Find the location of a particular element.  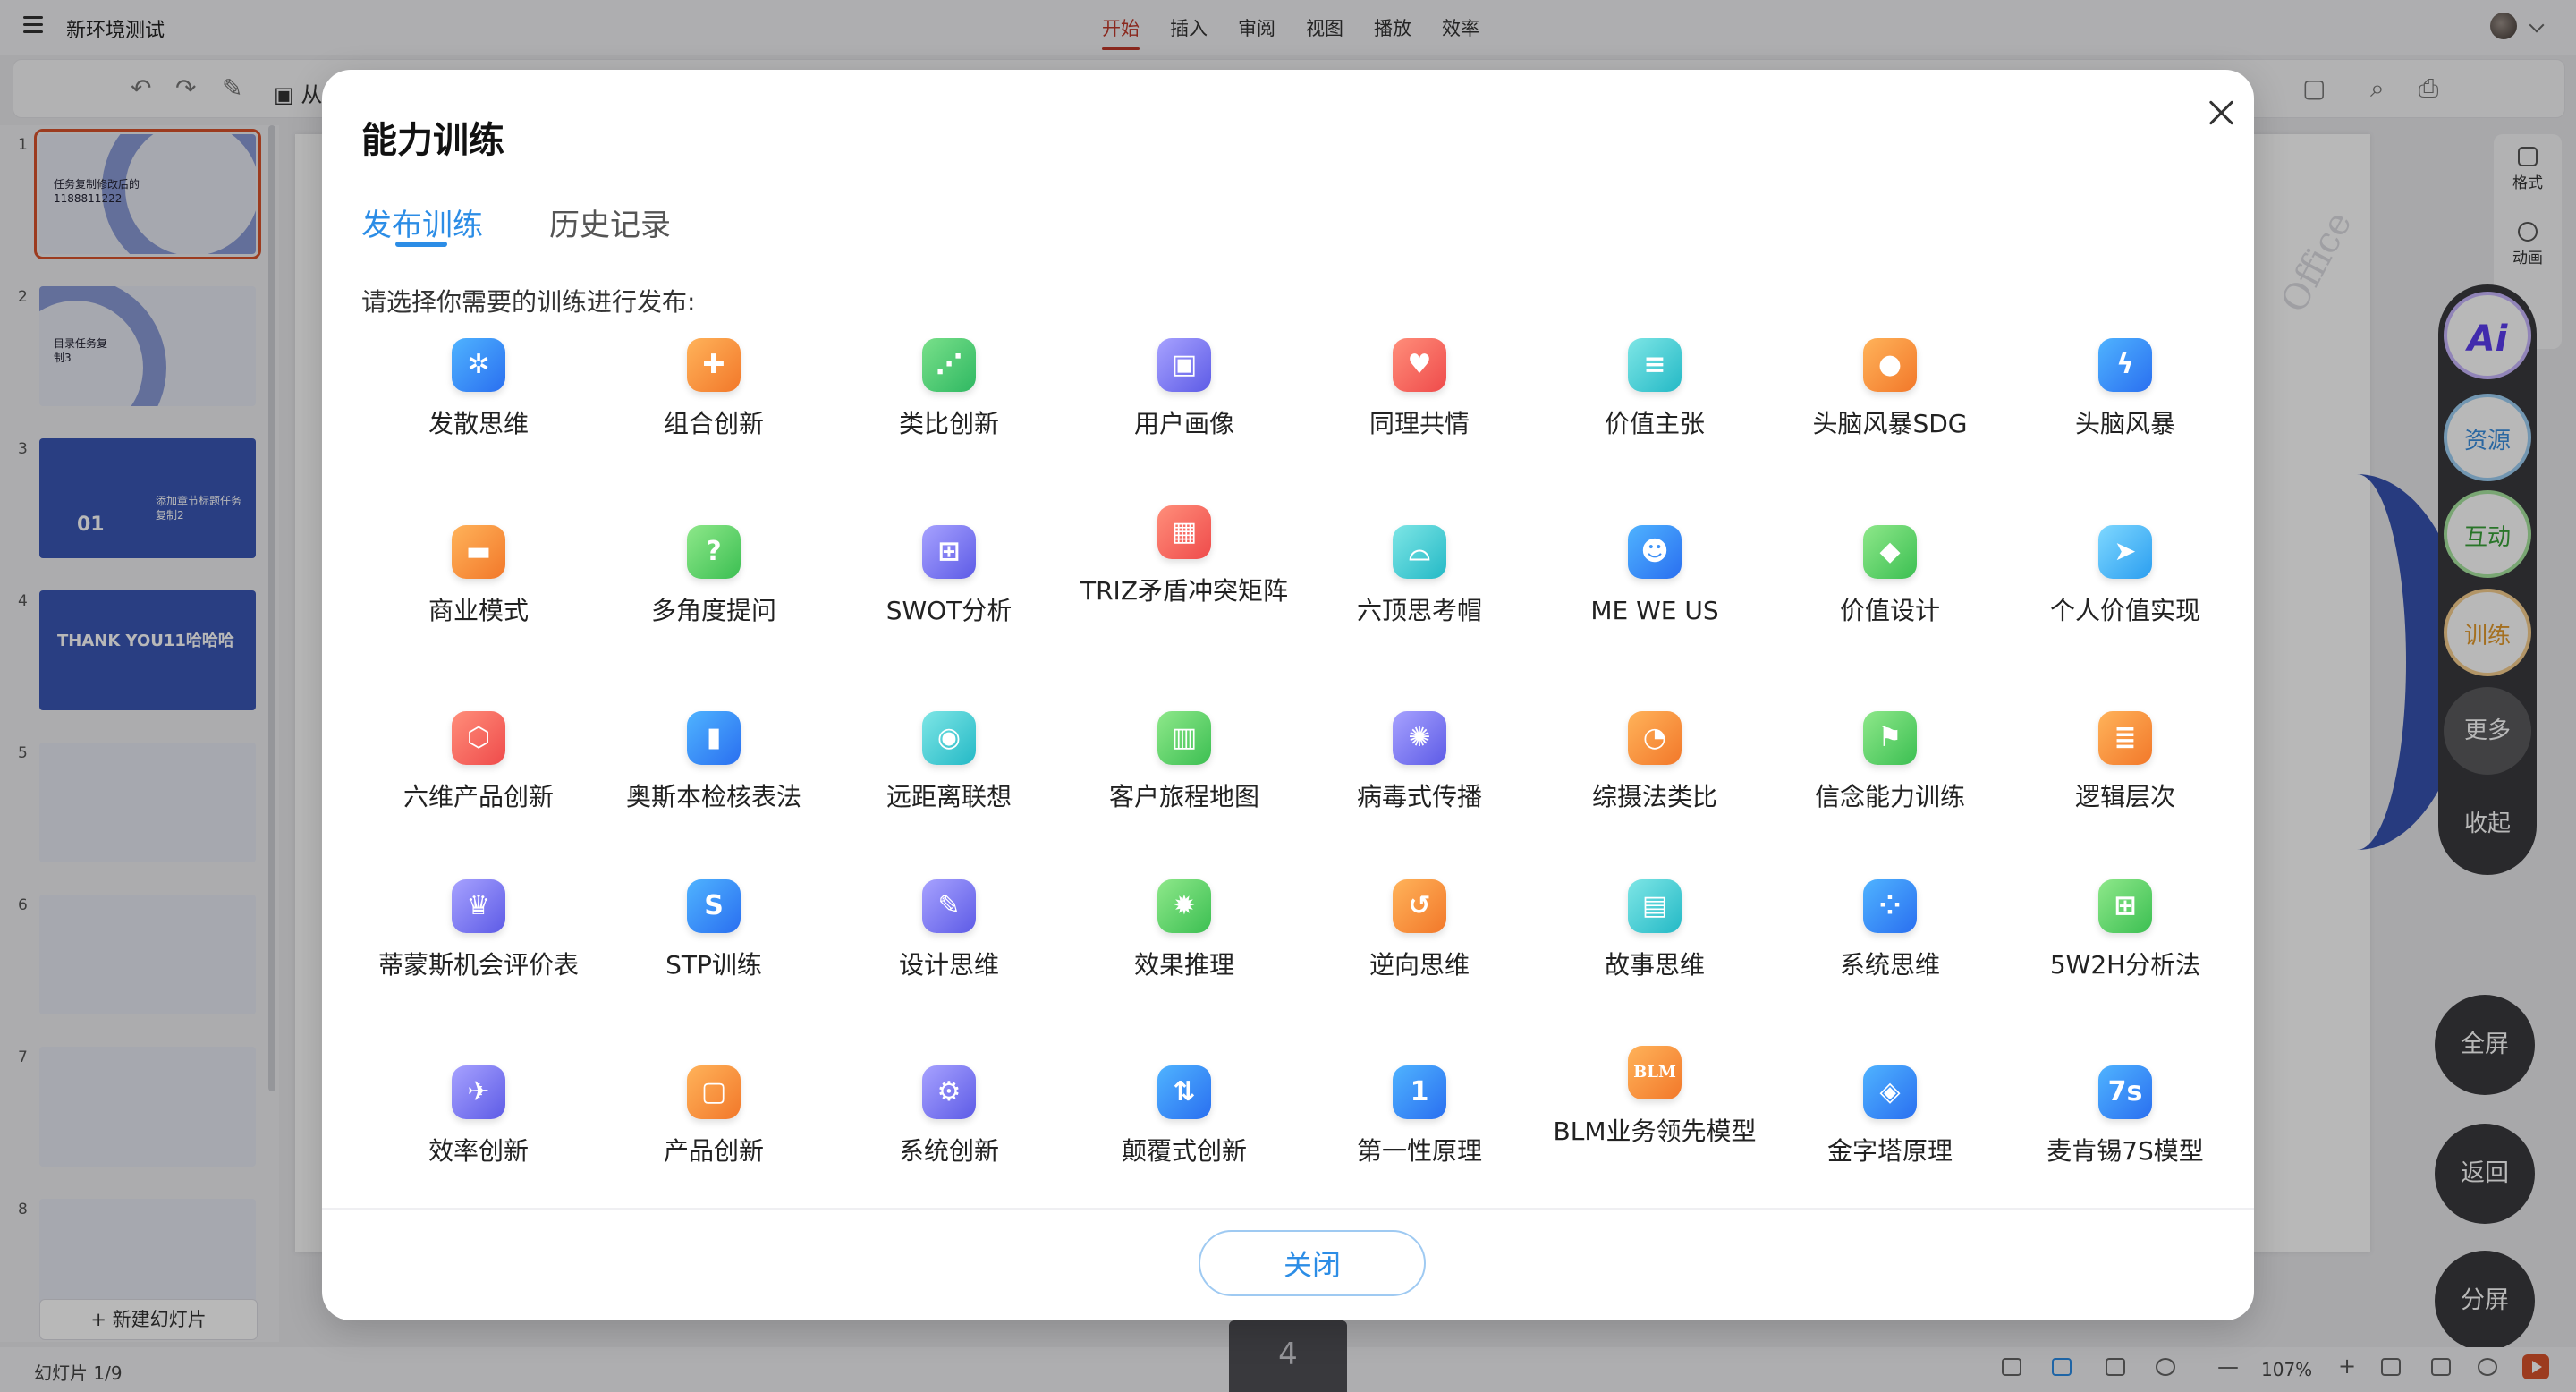

training-item: ⊞ 5W2H分析法 is located at coordinates (2125, 931).